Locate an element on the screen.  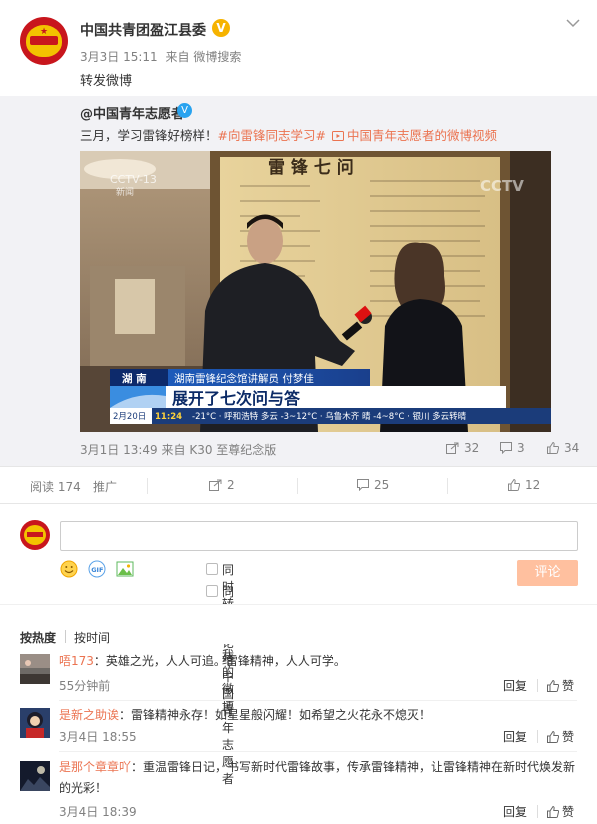
board-title: 雷 锋 七 问 is located at coordinates (311, 167).